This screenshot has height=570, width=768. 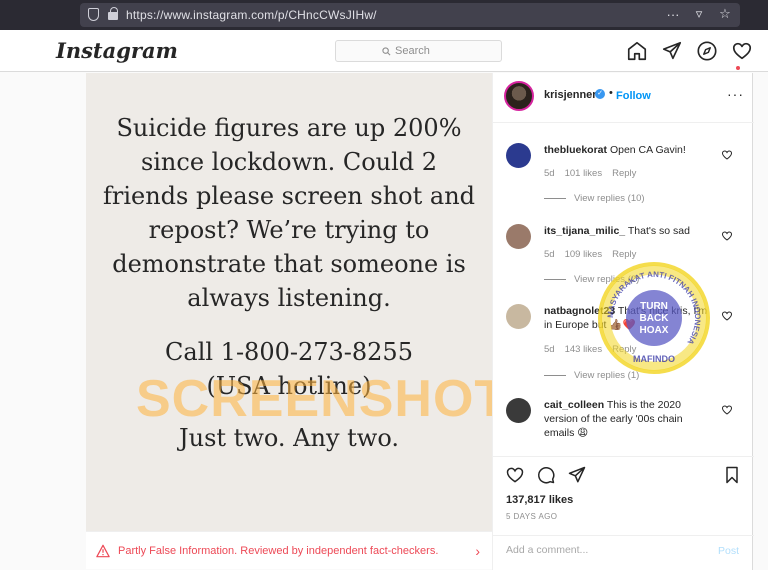 I want to click on comment-body: thebluekorat Open CA Gavin!, so click(x=628, y=150).